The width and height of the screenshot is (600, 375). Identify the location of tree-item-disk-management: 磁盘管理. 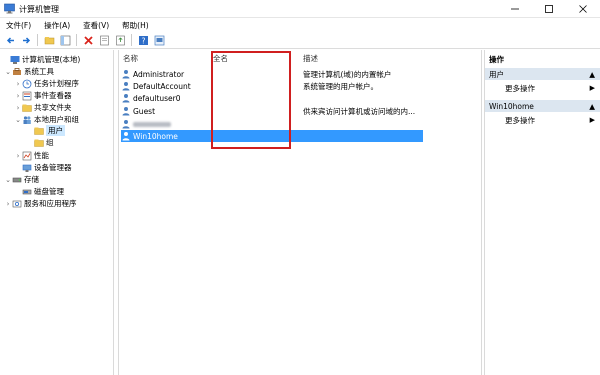
(43, 191).